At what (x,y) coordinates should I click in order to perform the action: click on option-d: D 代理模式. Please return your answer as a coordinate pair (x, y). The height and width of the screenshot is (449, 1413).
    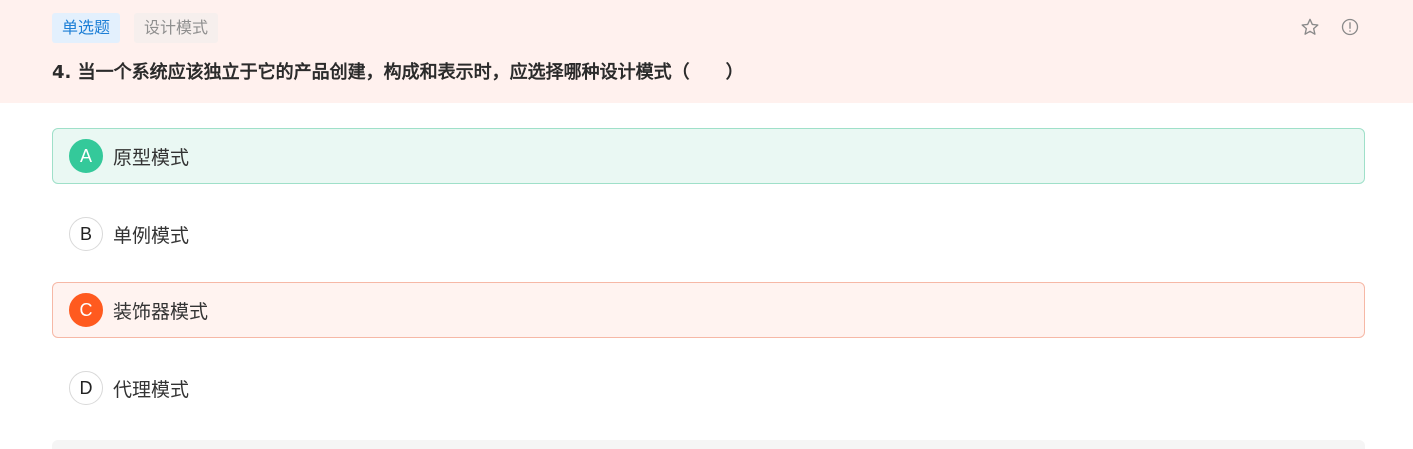
    Looking at the image, I should click on (708, 388).